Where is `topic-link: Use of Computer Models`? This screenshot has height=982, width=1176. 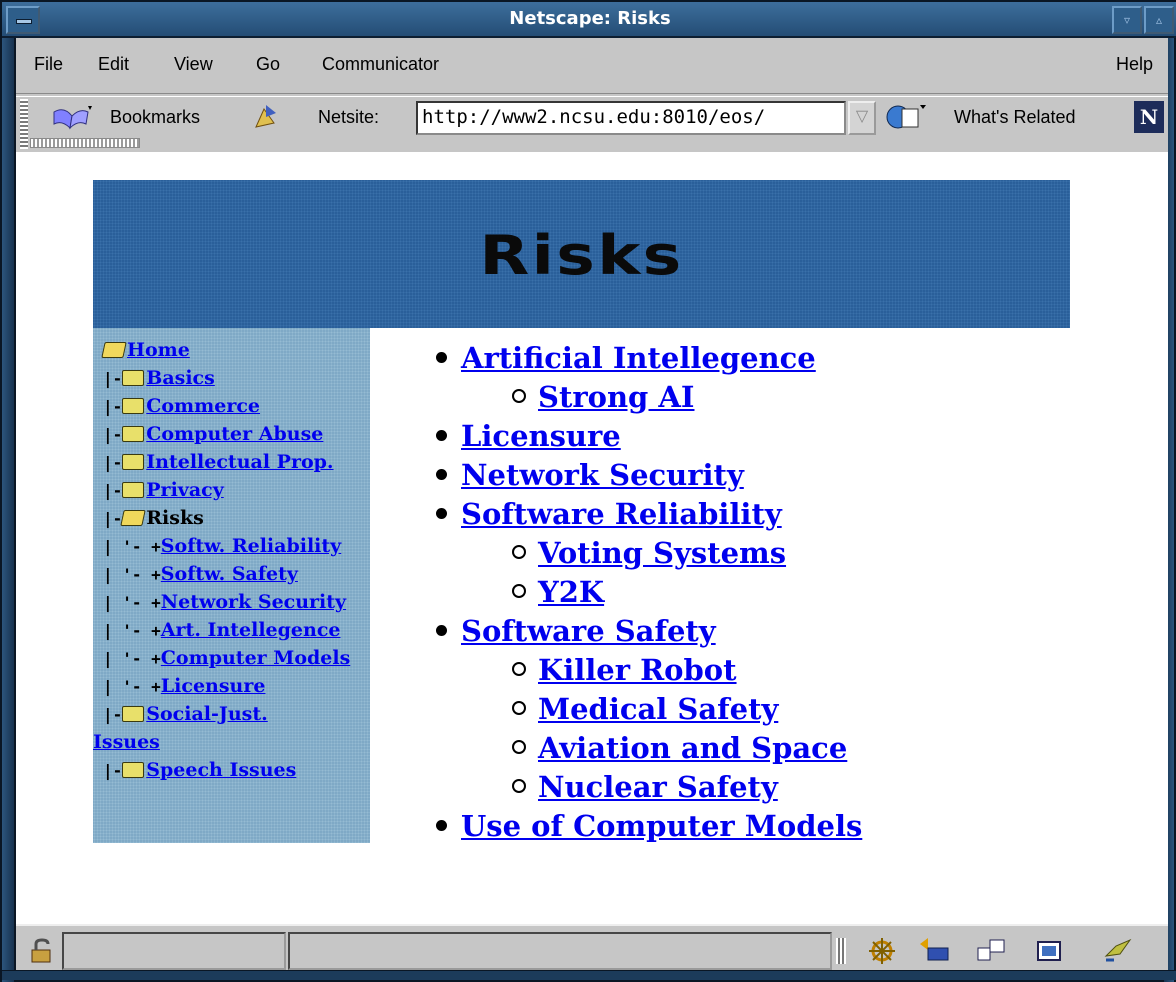
topic-link: Use of Computer Models is located at coordinates (661, 826).